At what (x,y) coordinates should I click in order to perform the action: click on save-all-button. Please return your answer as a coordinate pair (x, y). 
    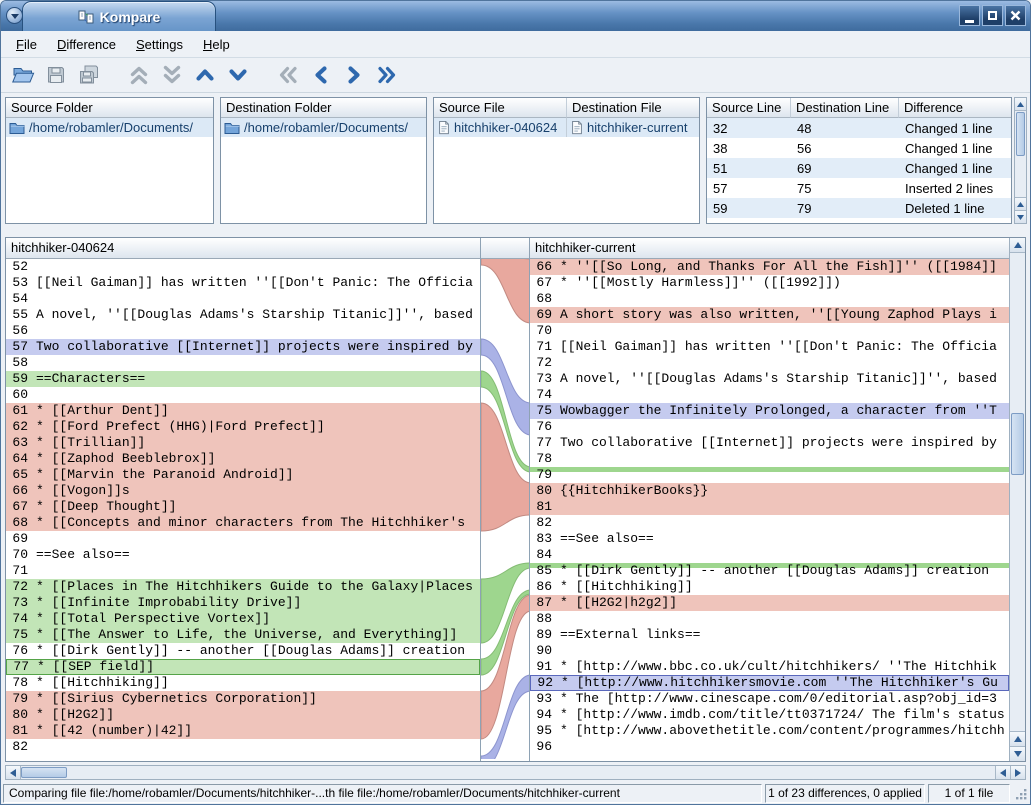
    Looking at the image, I should click on (89, 75).